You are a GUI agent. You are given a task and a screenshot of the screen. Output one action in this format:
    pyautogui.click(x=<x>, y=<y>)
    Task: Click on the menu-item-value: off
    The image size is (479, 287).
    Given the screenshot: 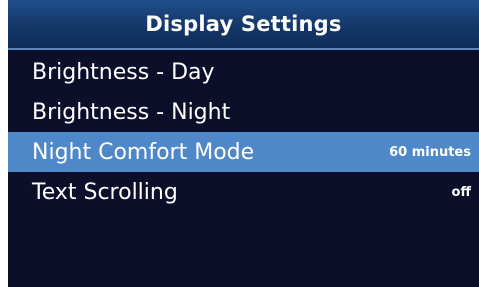 What is the action you would take?
    pyautogui.click(x=461, y=192)
    